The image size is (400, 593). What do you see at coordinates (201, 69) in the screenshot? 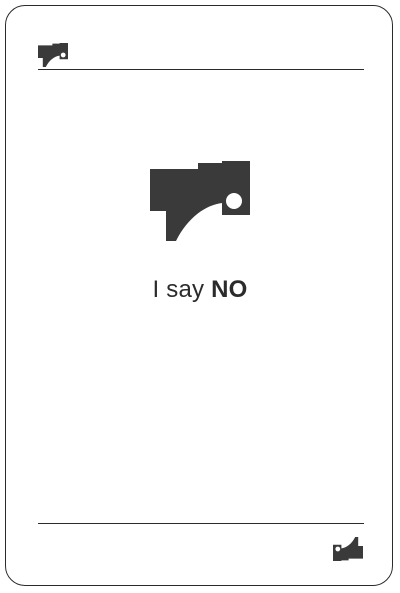
I see `top-divider` at bounding box center [201, 69].